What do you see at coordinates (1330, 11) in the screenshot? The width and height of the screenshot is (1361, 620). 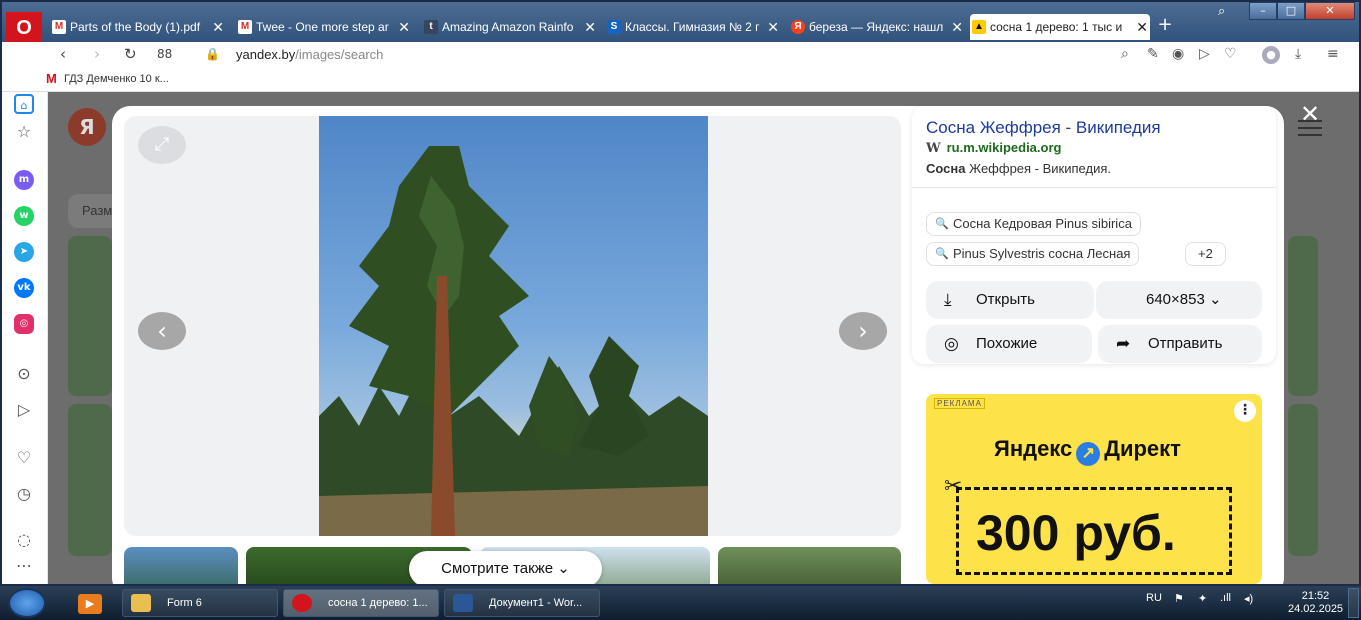 I see `close-window-button: ✕` at bounding box center [1330, 11].